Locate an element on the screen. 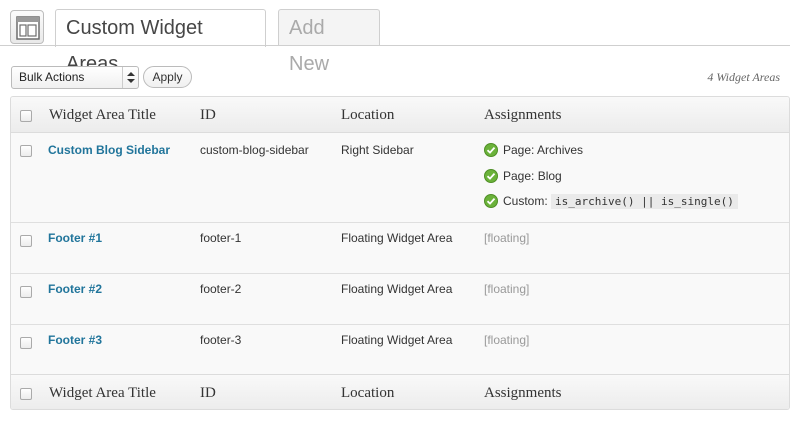 This screenshot has height=424, width=804. tab-custom-widget-areas: Custom Widget Areas is located at coordinates (160, 42).